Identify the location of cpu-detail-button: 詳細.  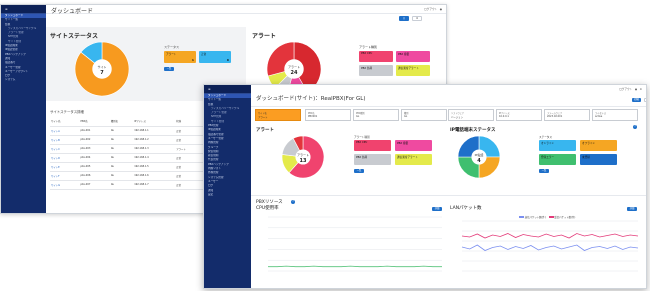
(437, 209).